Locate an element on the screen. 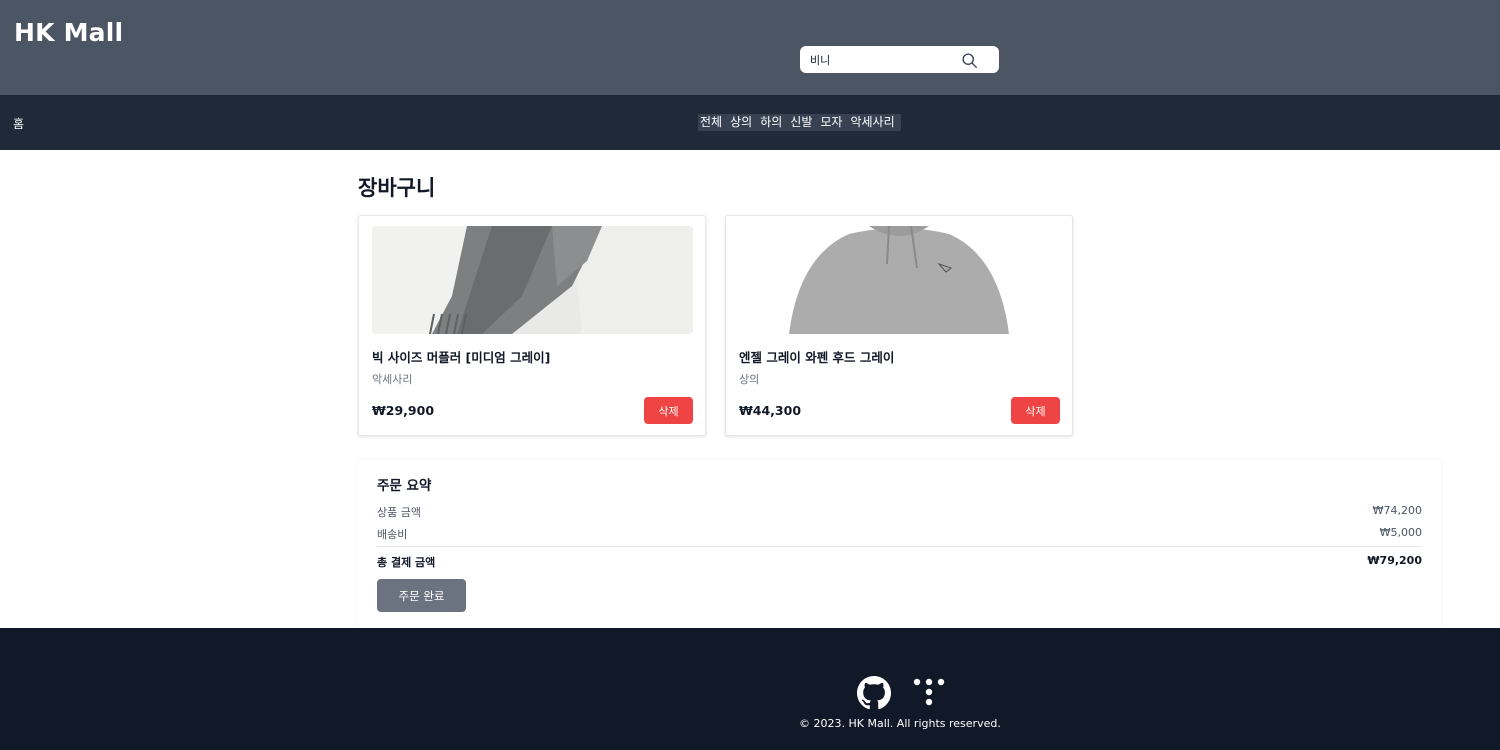 Image resolution: width=1500 pixels, height=750 pixels. cart-item-card: 빅 사이즈 머플러 [미디엄 그레이] 악세사리 ₩29,900 삭제 is located at coordinates (532, 325).